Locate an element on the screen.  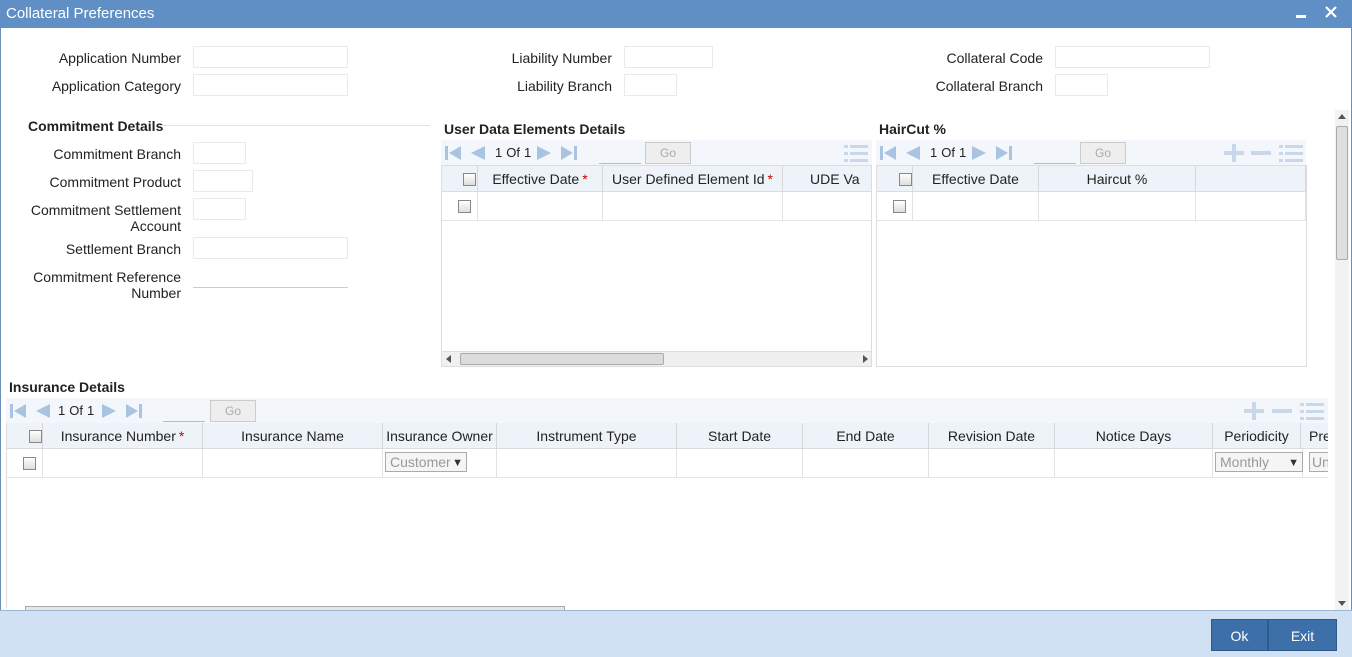
minimize-icon is located at coordinates (1301, 13).